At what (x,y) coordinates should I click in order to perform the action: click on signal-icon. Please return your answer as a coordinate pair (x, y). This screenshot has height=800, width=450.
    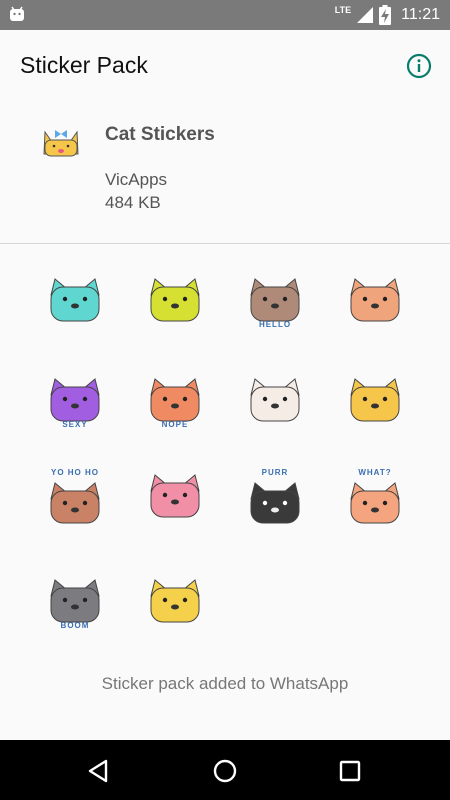
    Looking at the image, I should click on (365, 15).